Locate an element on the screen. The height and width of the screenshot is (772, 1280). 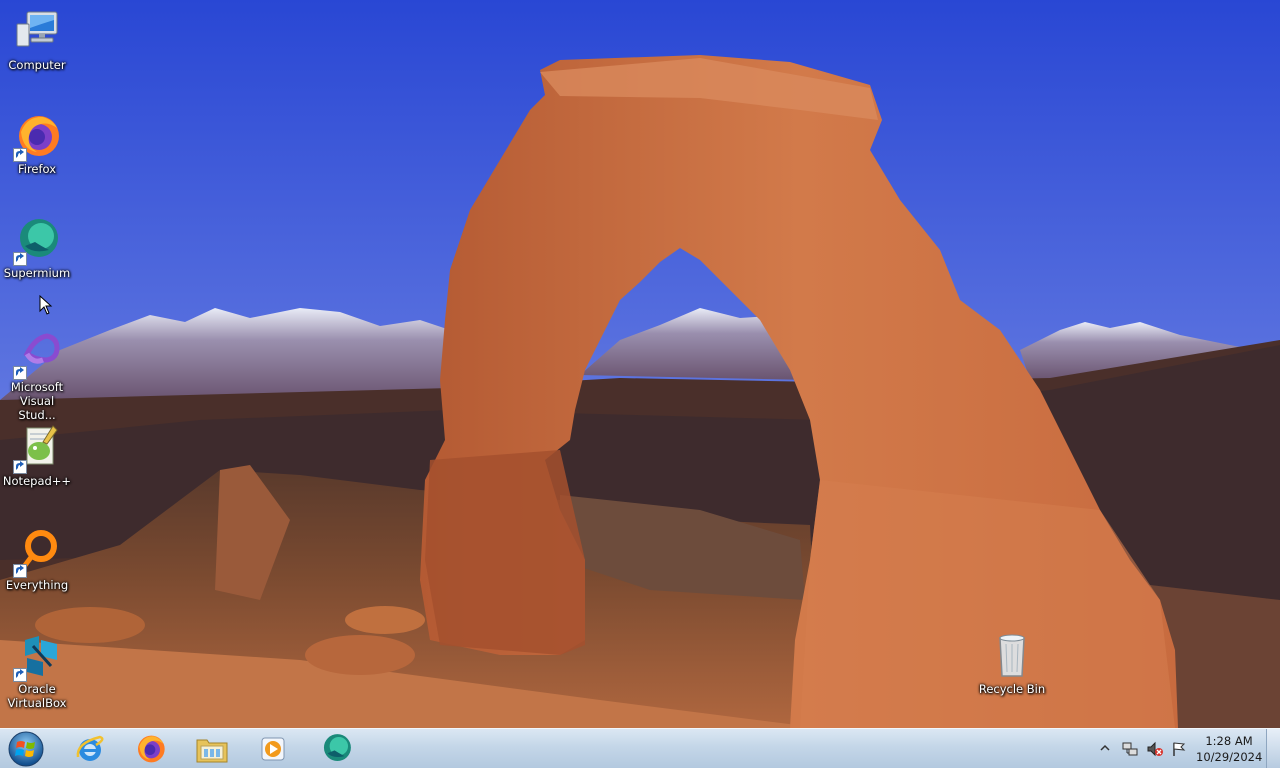
desktop-icon-notepad-plus-plus: Notepad++ is located at coordinates (37, 456).